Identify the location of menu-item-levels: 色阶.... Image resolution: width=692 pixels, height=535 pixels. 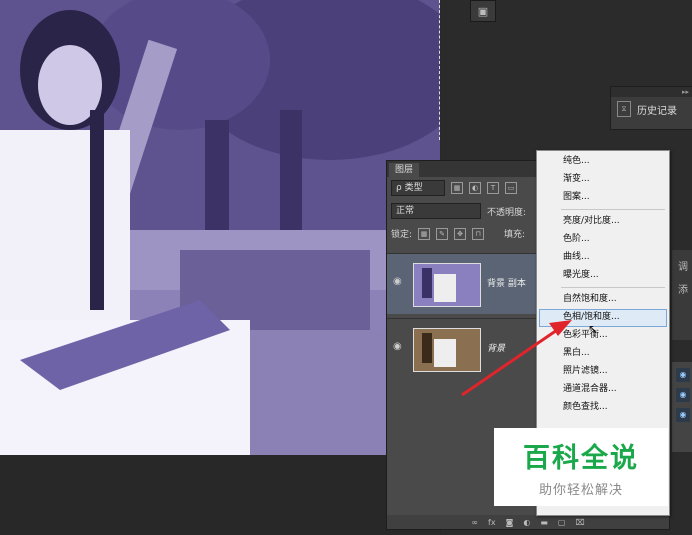
(576, 239).